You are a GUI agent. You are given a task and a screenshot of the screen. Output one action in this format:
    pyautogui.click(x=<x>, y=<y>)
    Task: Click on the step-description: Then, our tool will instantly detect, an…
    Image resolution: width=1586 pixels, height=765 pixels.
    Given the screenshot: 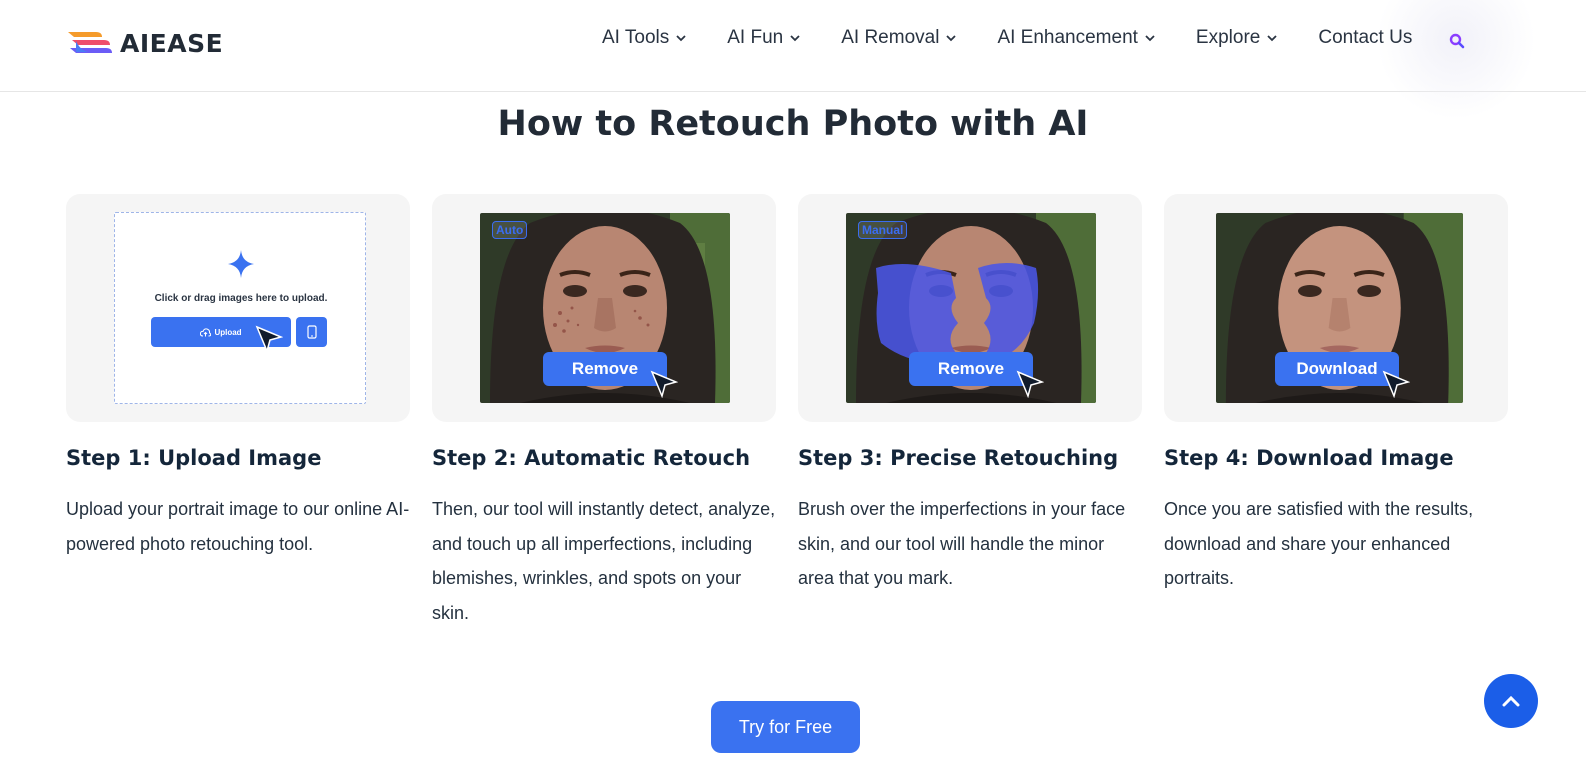 What is the action you would take?
    pyautogui.click(x=604, y=561)
    